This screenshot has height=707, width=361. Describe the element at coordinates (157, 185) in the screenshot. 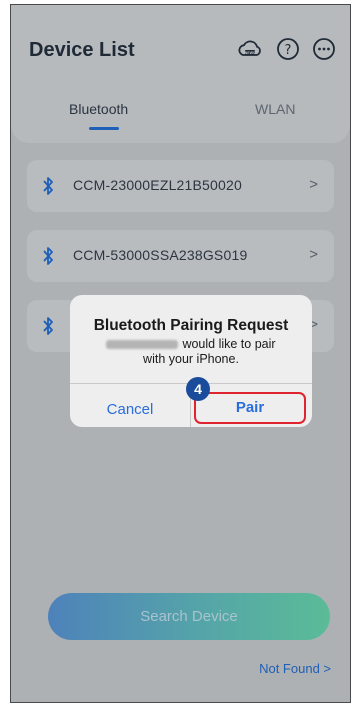

I see `device-name: CCM-23000EZL21B50020` at that location.